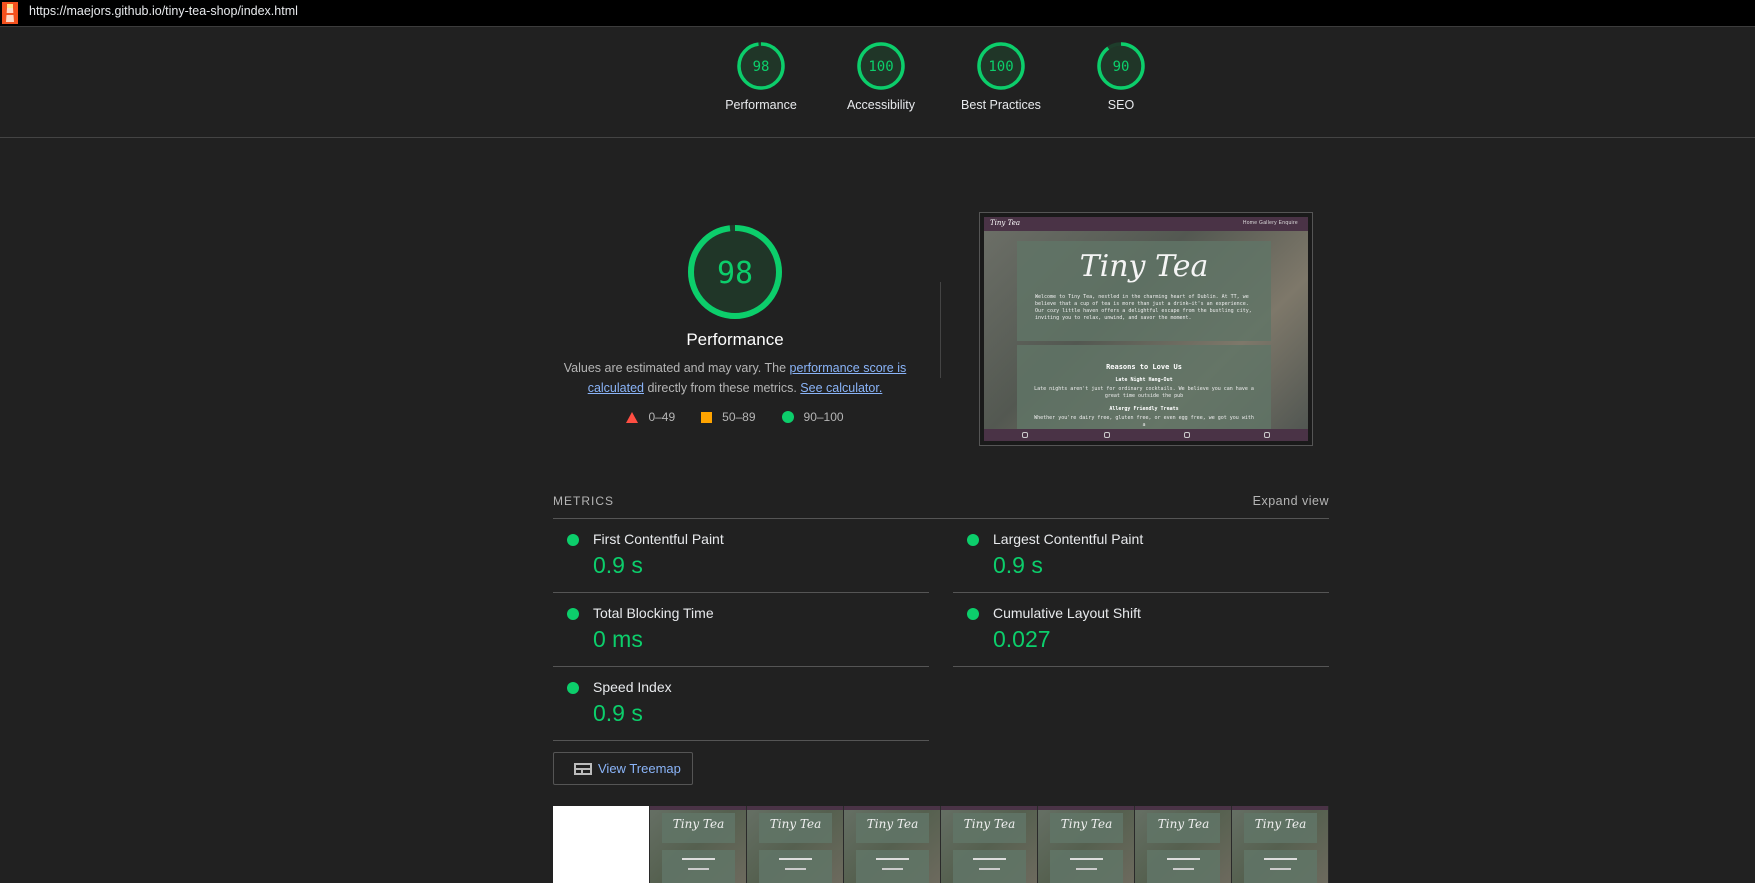 This screenshot has width=1755, height=883. What do you see at coordinates (1025, 435) in the screenshot?
I see `facebook-icon` at bounding box center [1025, 435].